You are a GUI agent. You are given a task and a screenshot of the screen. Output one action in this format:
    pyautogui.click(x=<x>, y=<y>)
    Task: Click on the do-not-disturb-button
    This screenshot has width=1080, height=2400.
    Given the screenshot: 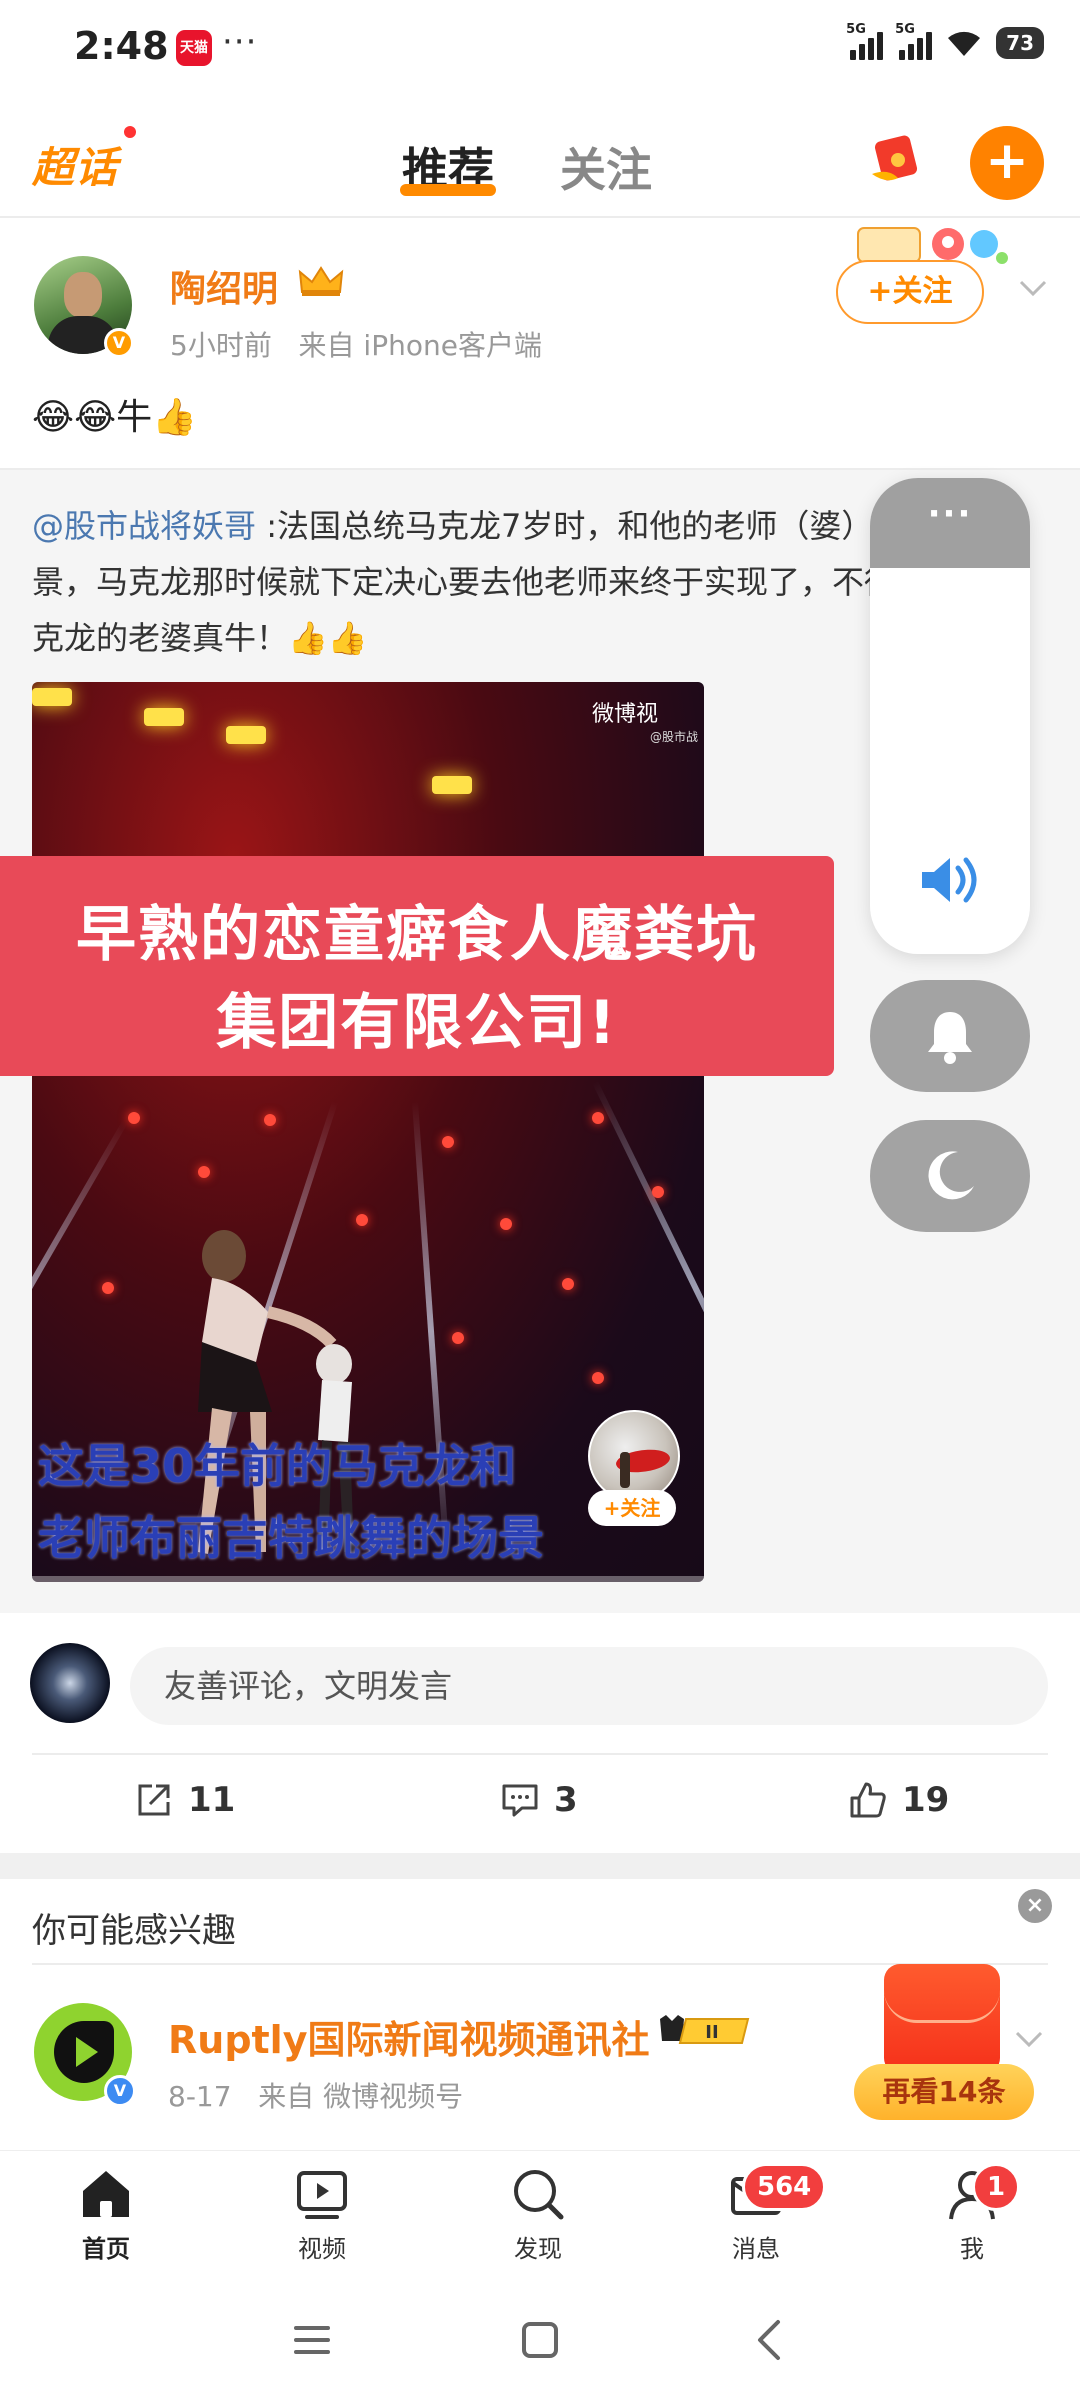 What is the action you would take?
    pyautogui.click(x=950, y=1176)
    